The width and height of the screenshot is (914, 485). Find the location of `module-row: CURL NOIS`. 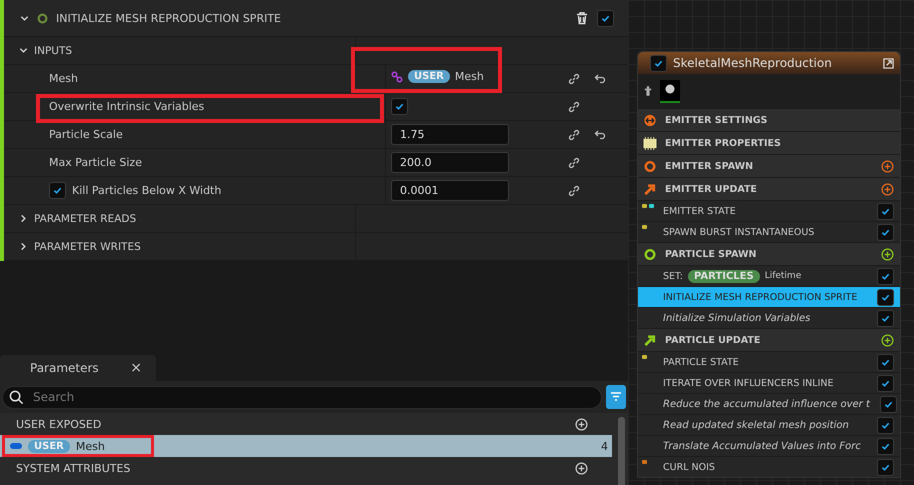

module-row: CURL NOIS is located at coordinates (769, 466).